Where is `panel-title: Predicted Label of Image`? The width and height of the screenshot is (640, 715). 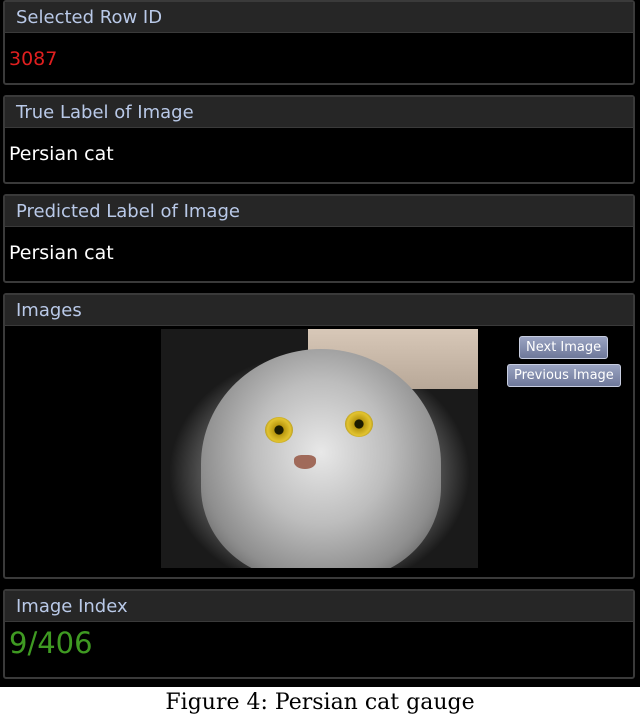
panel-title: Predicted Label of Image is located at coordinates (319, 211).